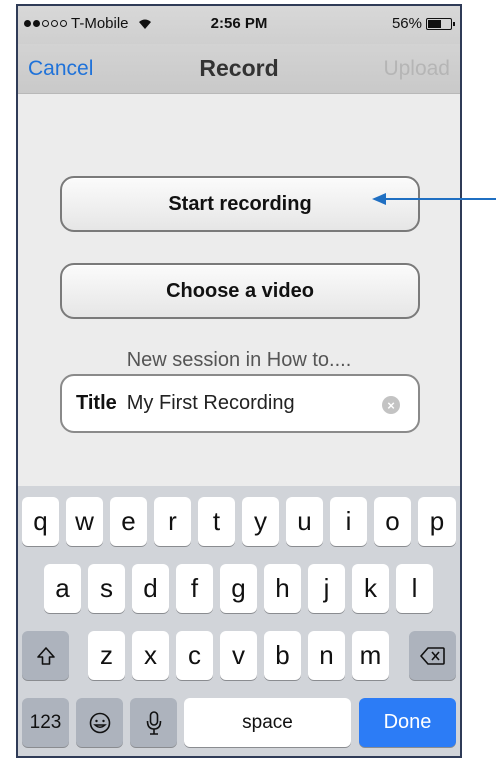 The height and width of the screenshot is (762, 499). Describe the element at coordinates (407, 722) in the screenshot. I see `done-key: Done` at that location.